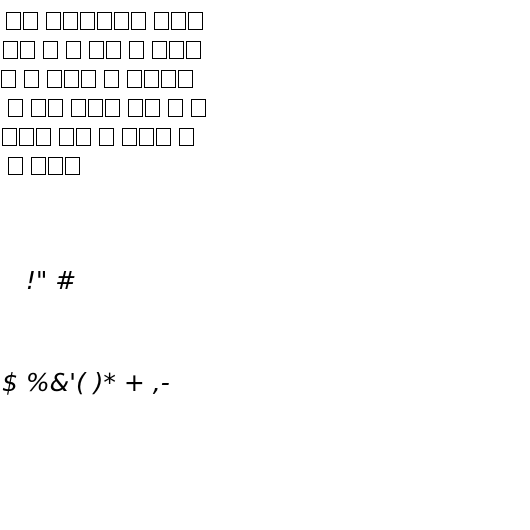 This screenshot has height=530, width=530. I want to click on missing-glyph-text-block, so click(115, 93).